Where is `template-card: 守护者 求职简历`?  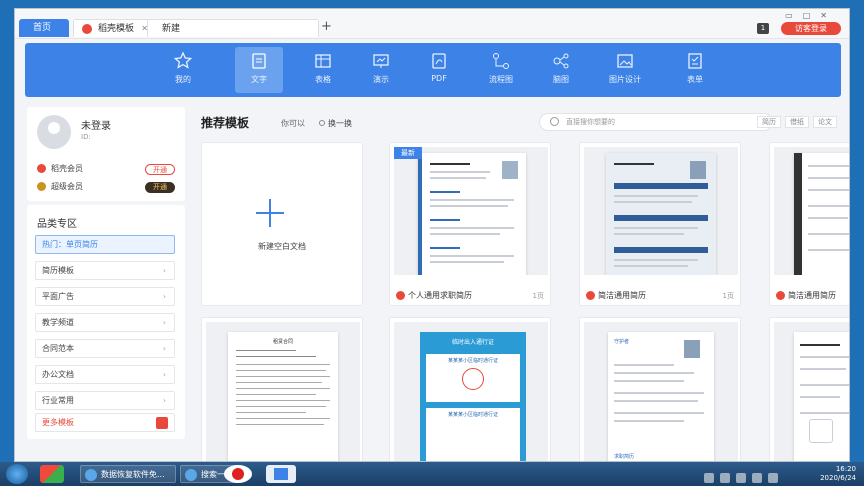 template-card: 守护者 求职简历 is located at coordinates (660, 389).